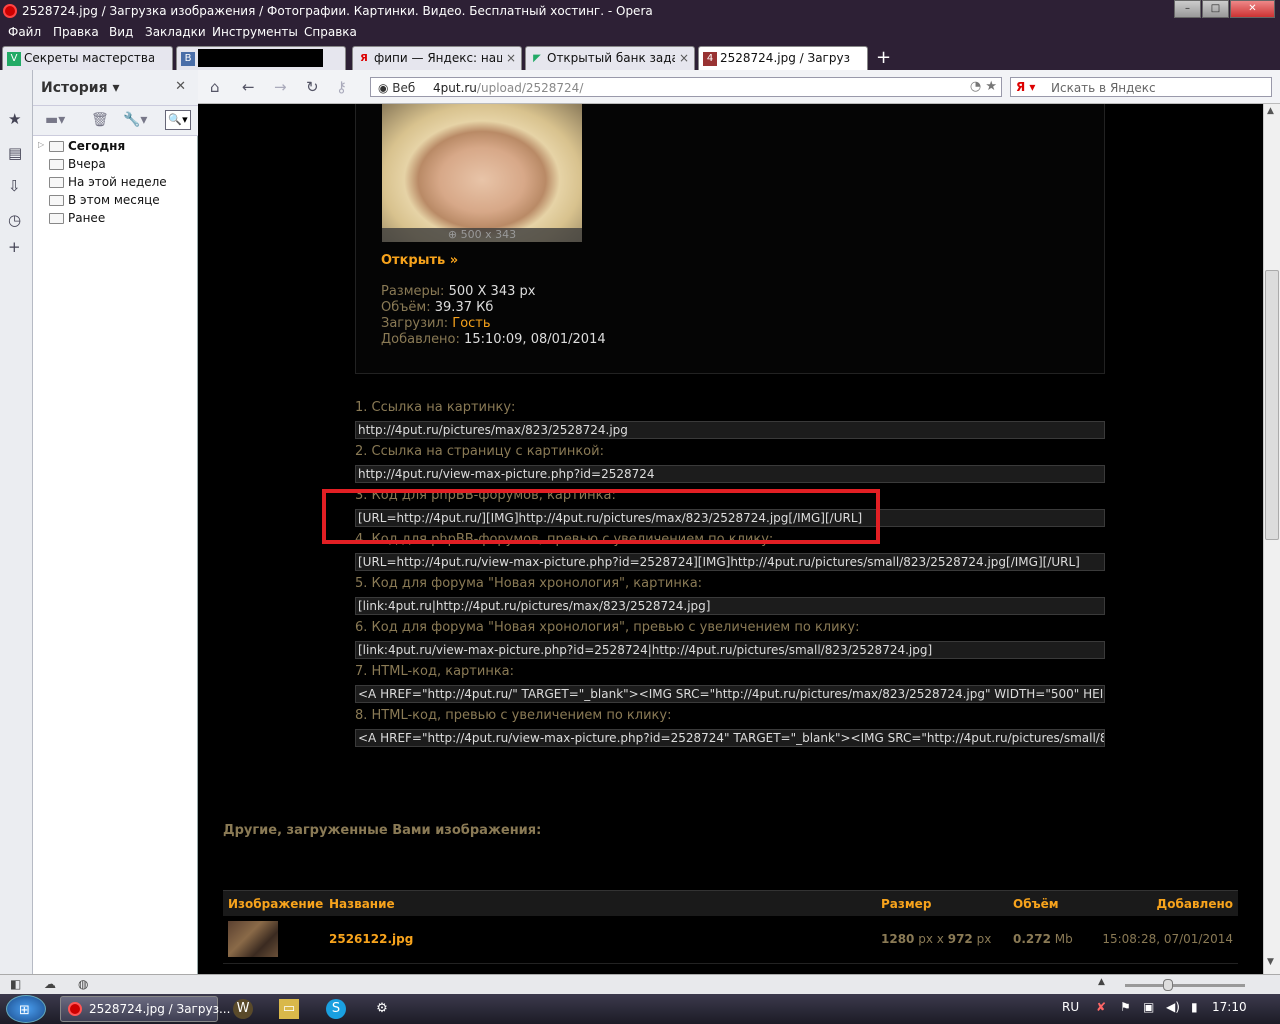 Image resolution: width=1280 pixels, height=1024 pixels. I want to click on tray-volume-icon: ◀), so click(1173, 1007).